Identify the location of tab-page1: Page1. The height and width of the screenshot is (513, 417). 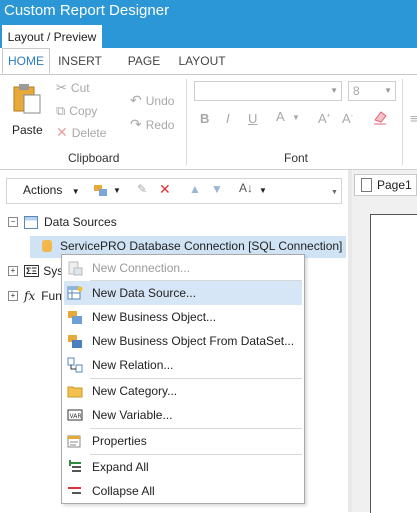
(385, 185).